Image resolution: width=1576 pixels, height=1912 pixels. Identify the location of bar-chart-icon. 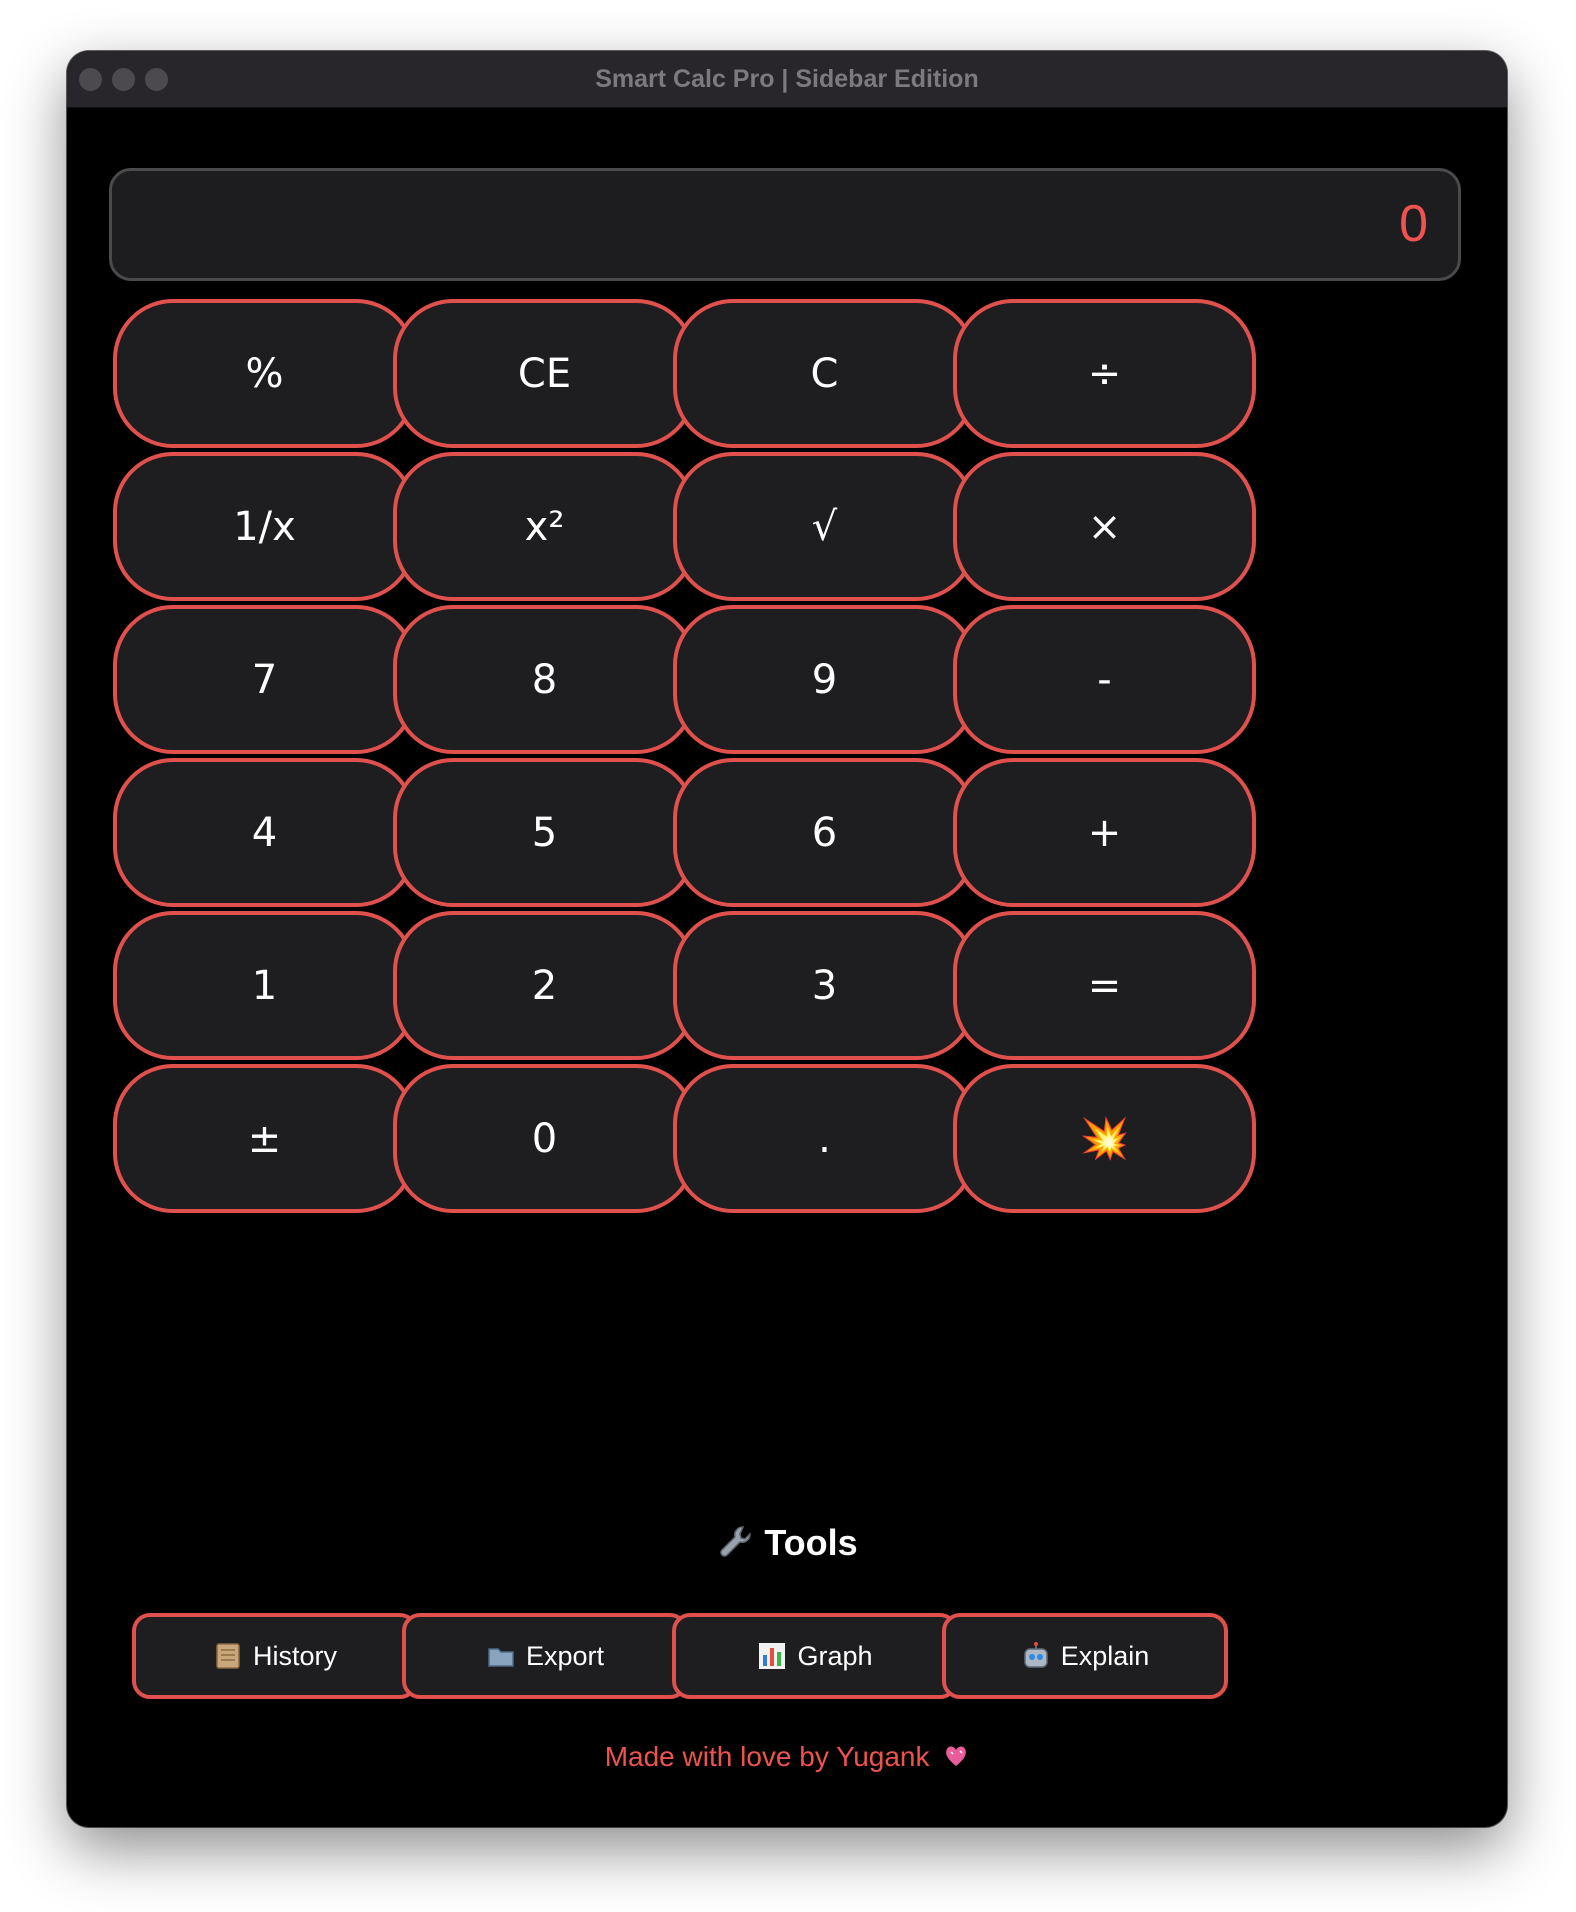
(772, 1656).